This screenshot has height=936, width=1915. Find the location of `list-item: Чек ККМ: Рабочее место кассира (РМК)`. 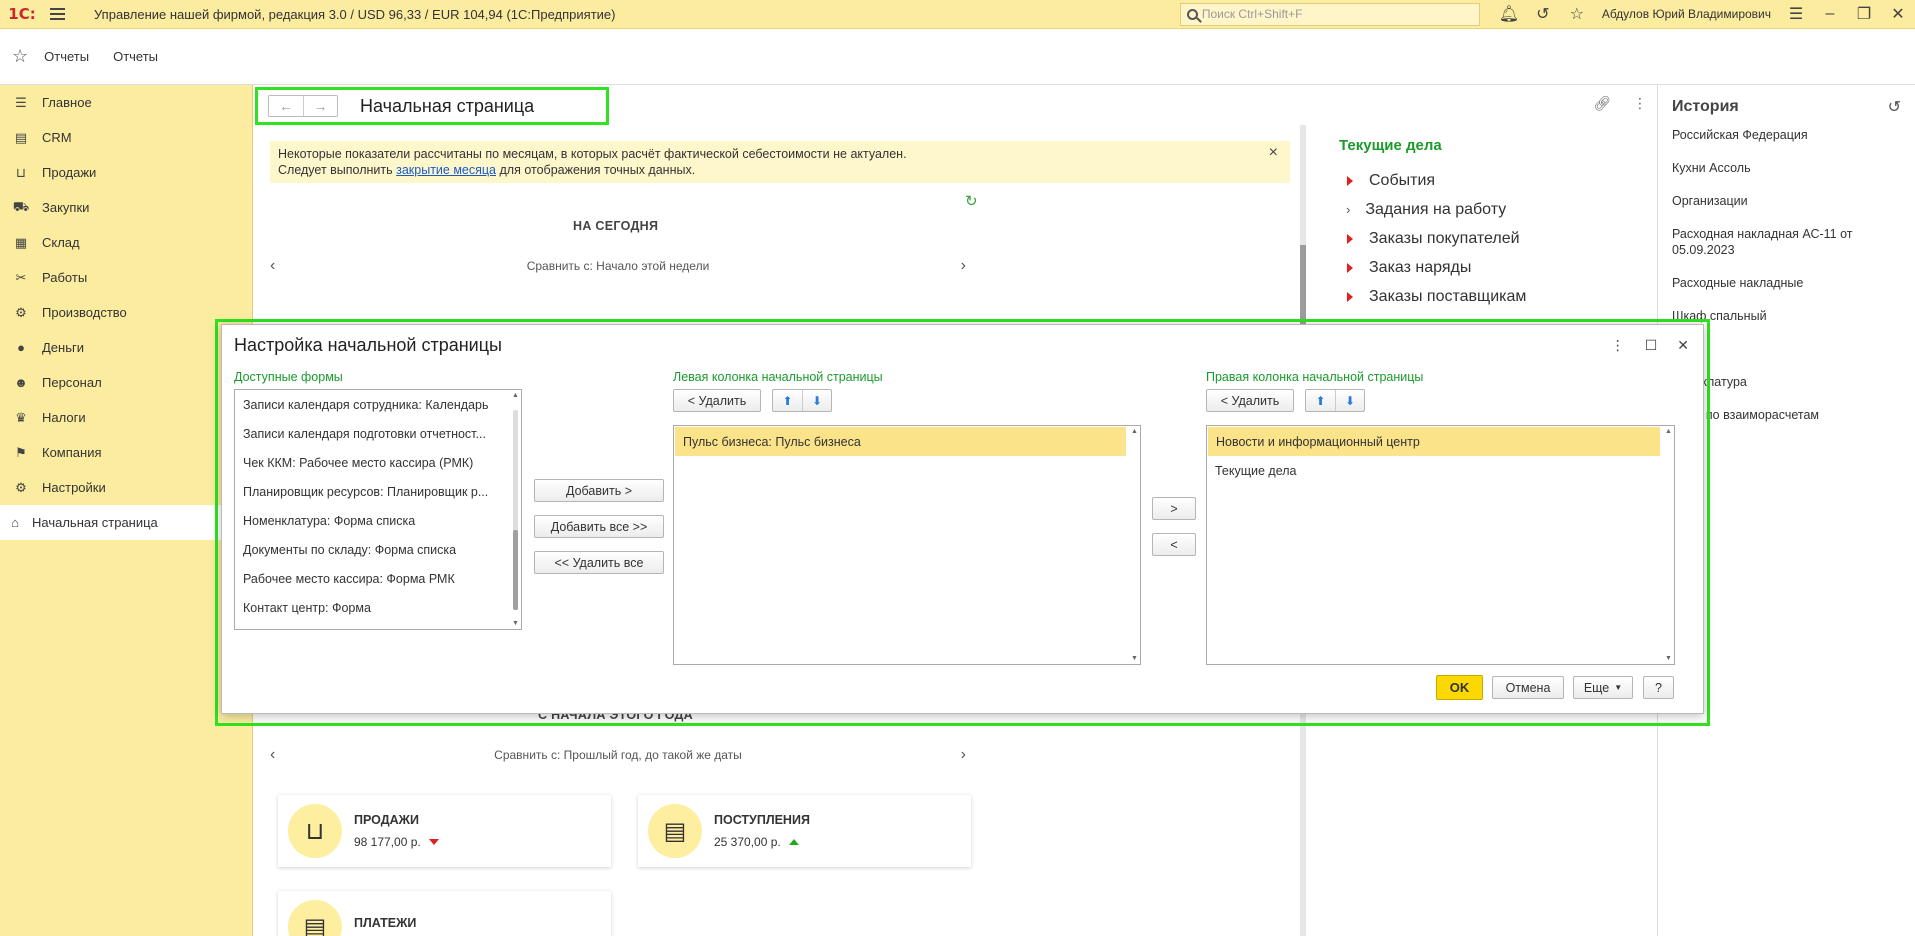

list-item: Чек ККМ: Рабочее место кассира (РМК) is located at coordinates (378, 462).